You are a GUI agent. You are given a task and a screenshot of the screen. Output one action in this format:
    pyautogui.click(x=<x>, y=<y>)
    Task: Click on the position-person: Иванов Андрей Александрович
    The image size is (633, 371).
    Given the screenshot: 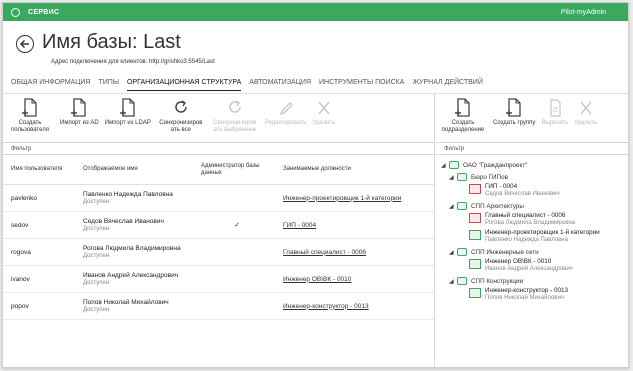 What is the action you would take?
    pyautogui.click(x=529, y=269)
    